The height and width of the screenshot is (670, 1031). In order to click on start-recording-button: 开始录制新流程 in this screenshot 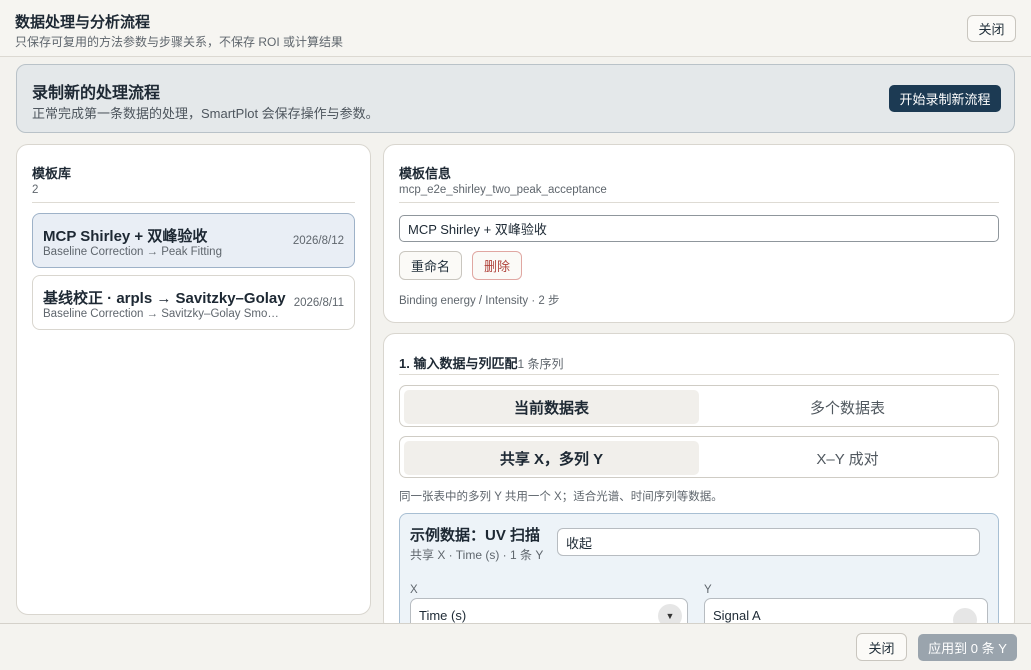, I will do `click(945, 98)`.